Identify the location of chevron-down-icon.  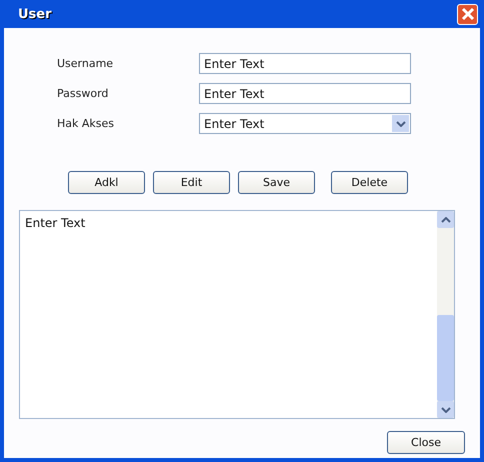
(401, 123).